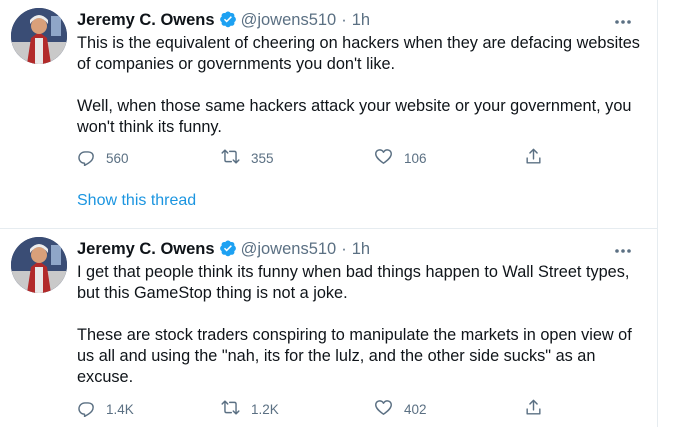 The height and width of the screenshot is (427, 680). What do you see at coordinates (657, 213) in the screenshot?
I see `timeline-right-border` at bounding box center [657, 213].